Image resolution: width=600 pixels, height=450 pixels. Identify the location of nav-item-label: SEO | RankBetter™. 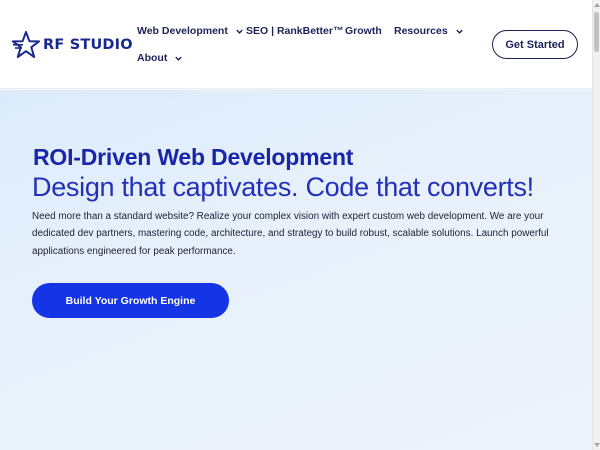
(295, 31).